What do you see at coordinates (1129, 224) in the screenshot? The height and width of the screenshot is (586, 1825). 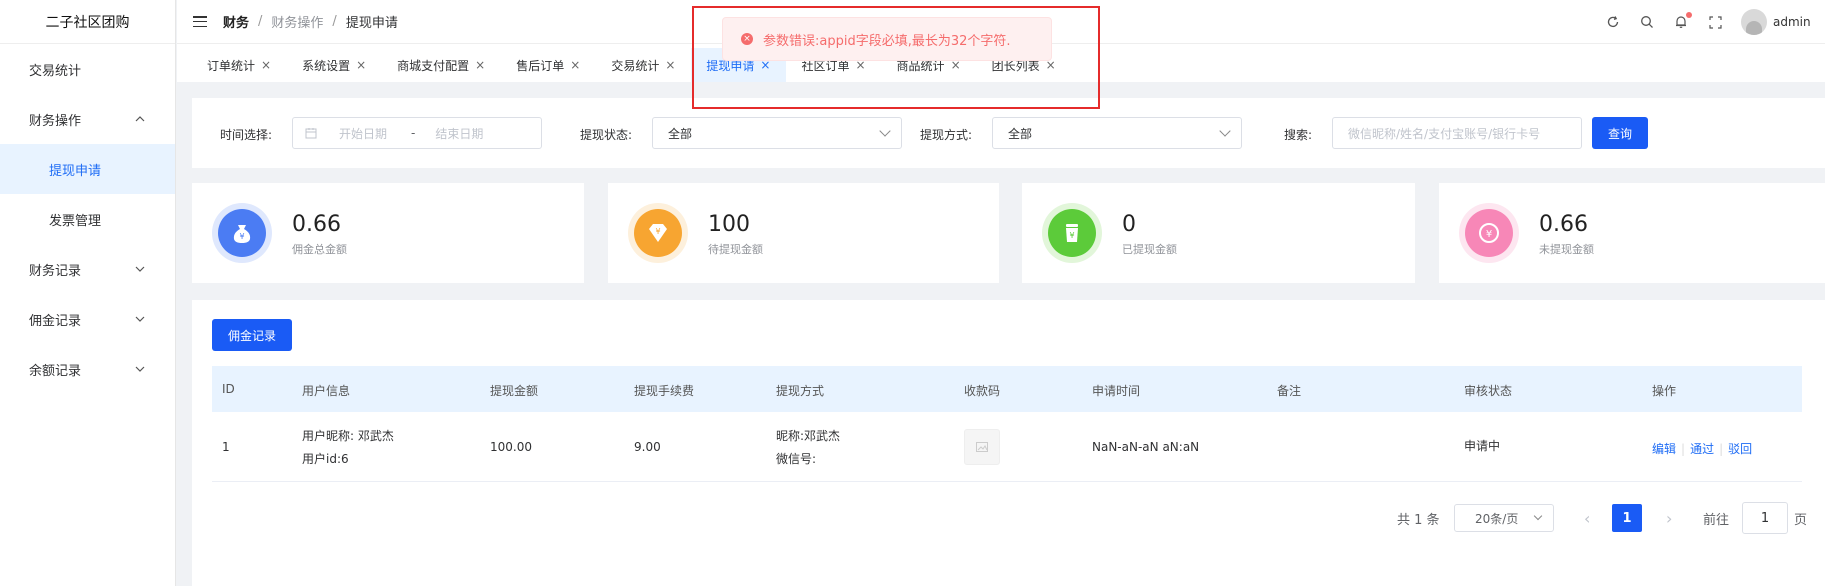 I see `stat-value: 0` at bounding box center [1129, 224].